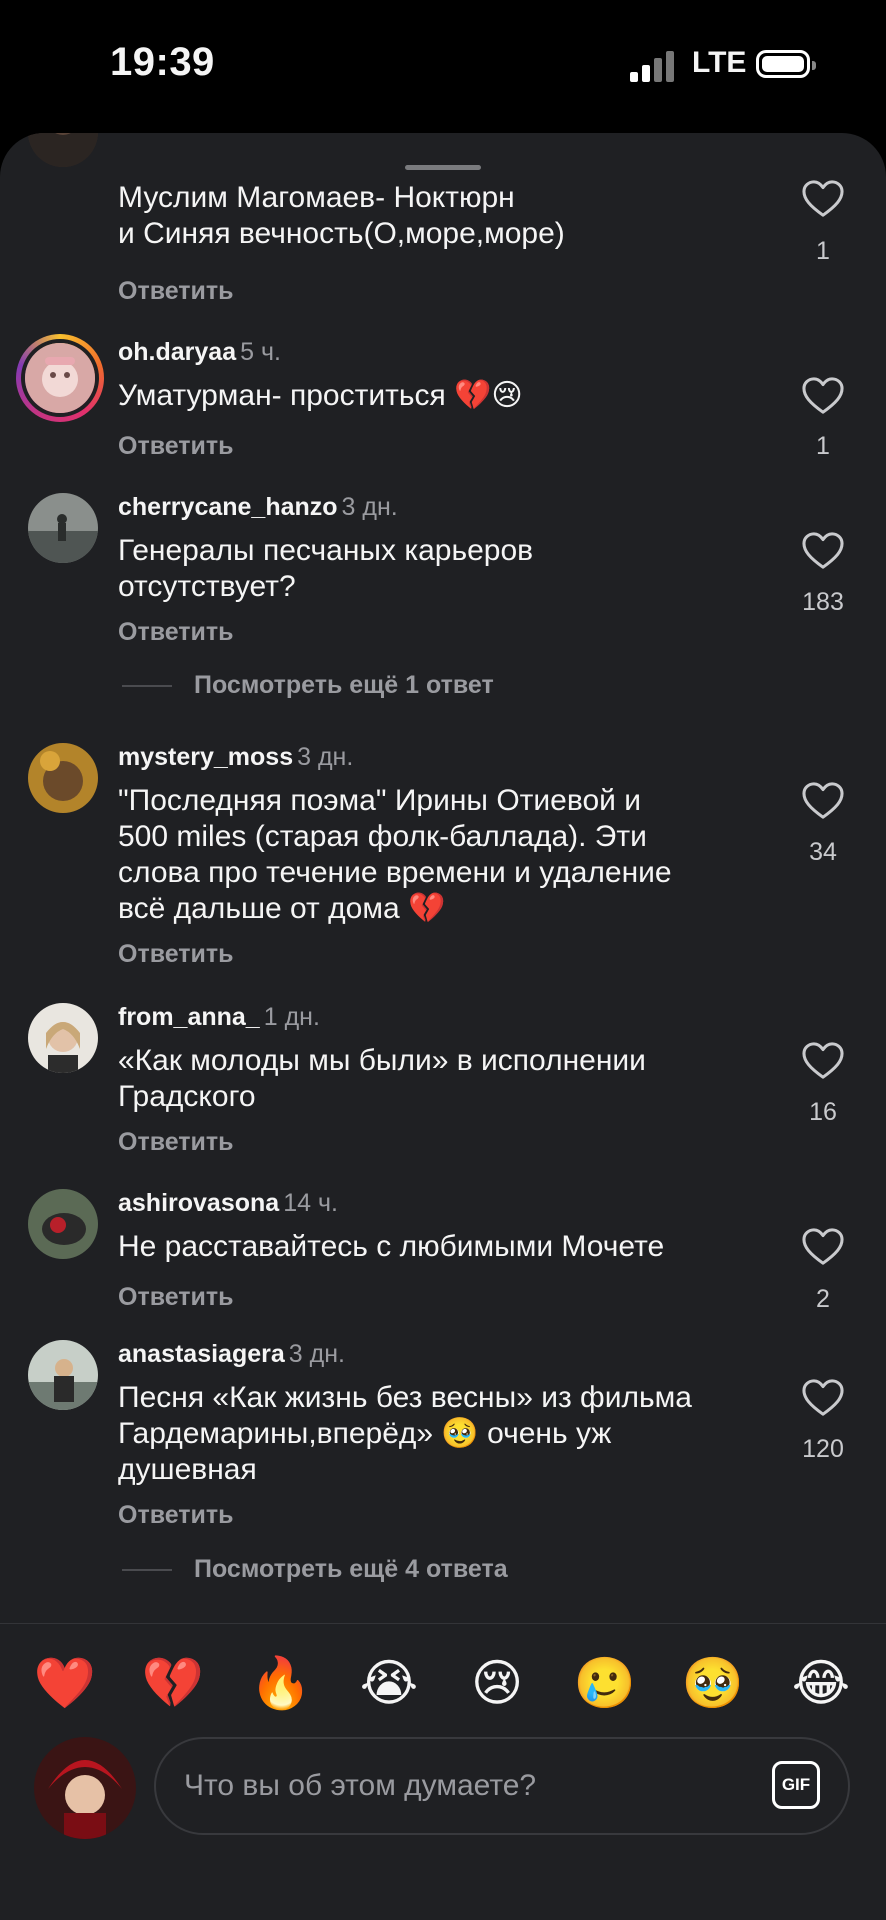  What do you see at coordinates (443, 1623) in the screenshot?
I see `composer-divider` at bounding box center [443, 1623].